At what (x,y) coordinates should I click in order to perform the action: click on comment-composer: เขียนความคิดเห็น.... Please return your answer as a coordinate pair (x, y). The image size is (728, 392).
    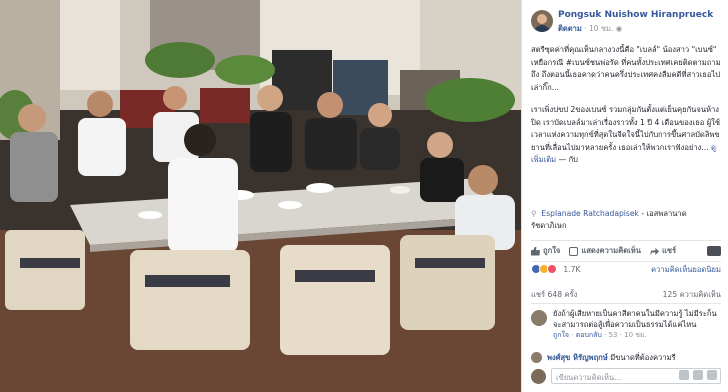
    Looking at the image, I should click on (626, 377).